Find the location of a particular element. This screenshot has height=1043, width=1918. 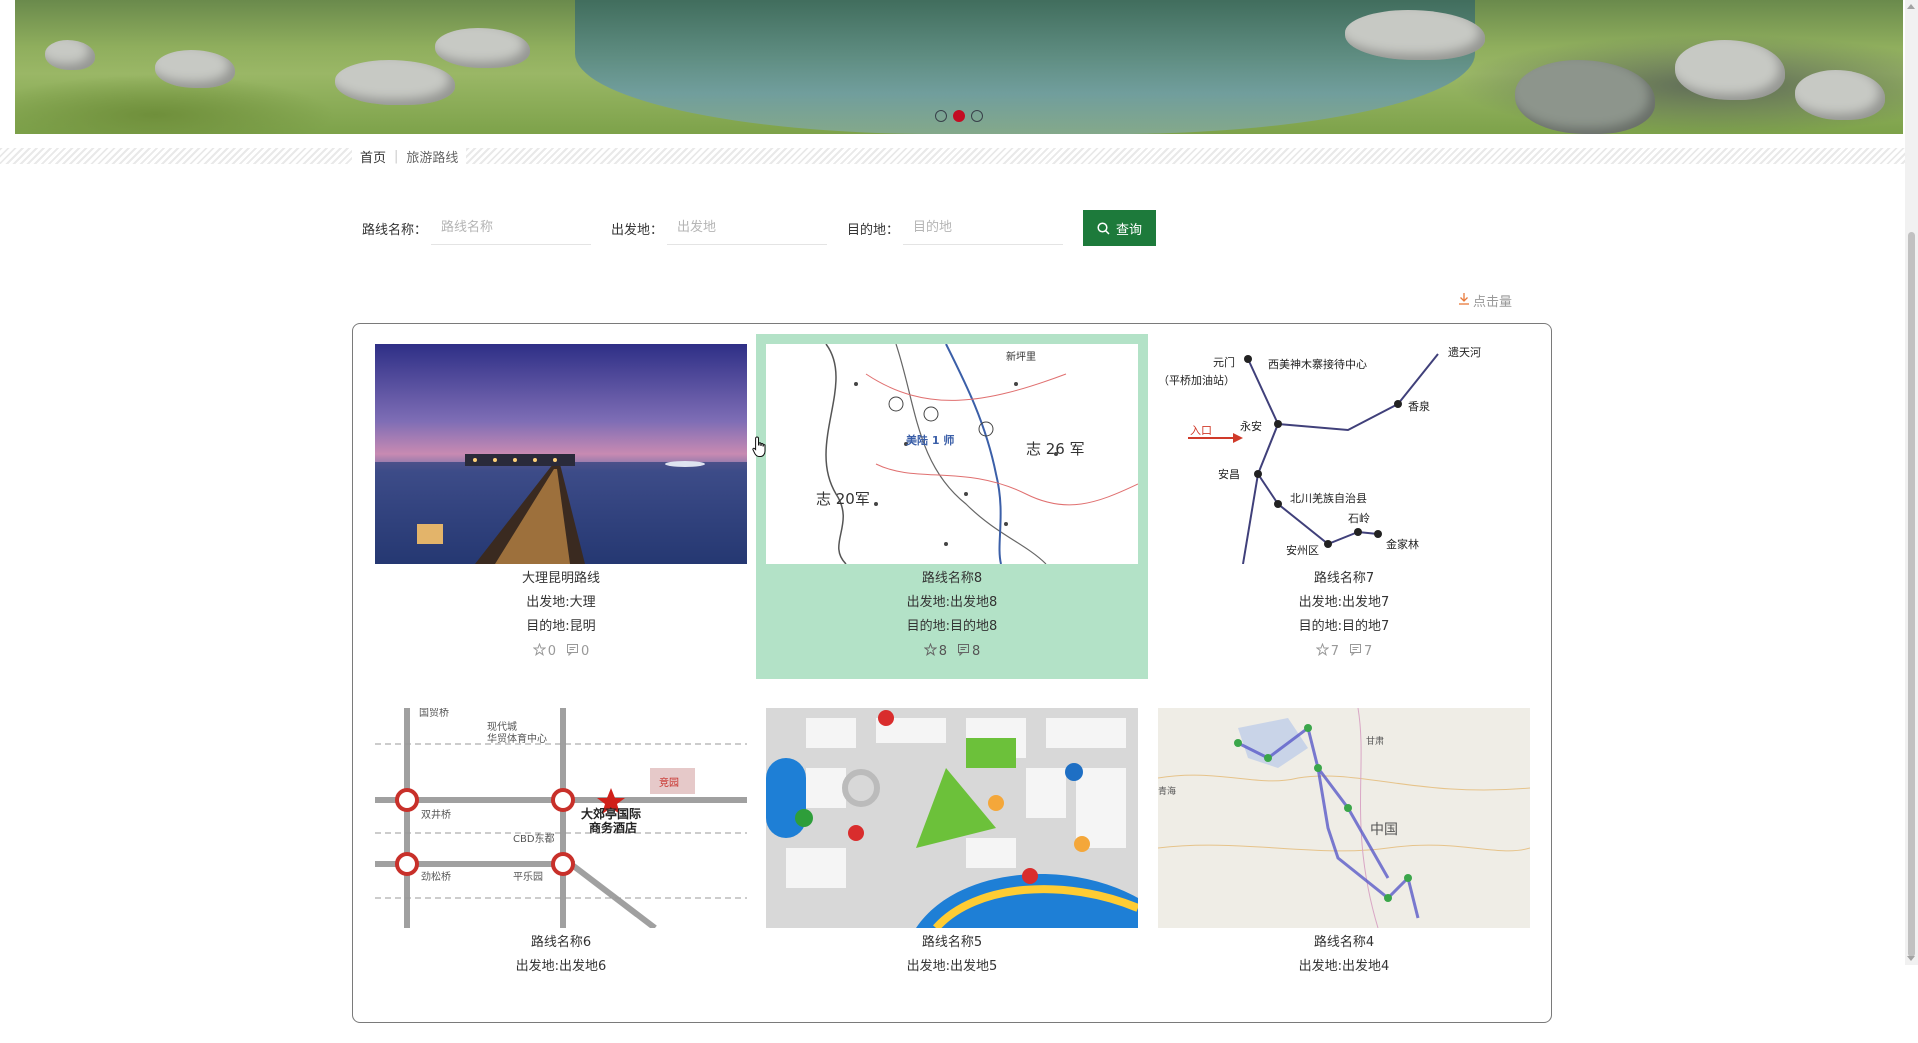

page-scrollbar is located at coordinates (1911, 482).